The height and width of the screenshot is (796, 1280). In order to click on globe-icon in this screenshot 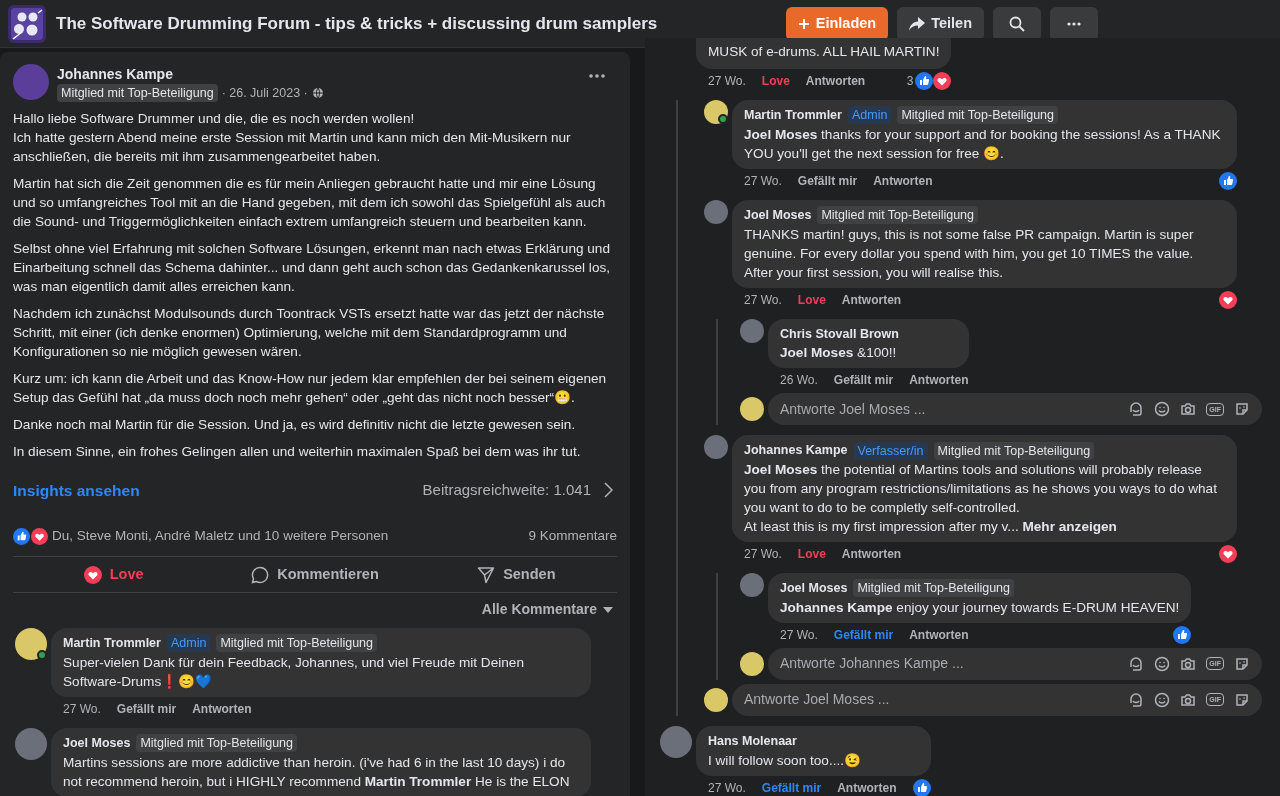, I will do `click(317, 93)`.